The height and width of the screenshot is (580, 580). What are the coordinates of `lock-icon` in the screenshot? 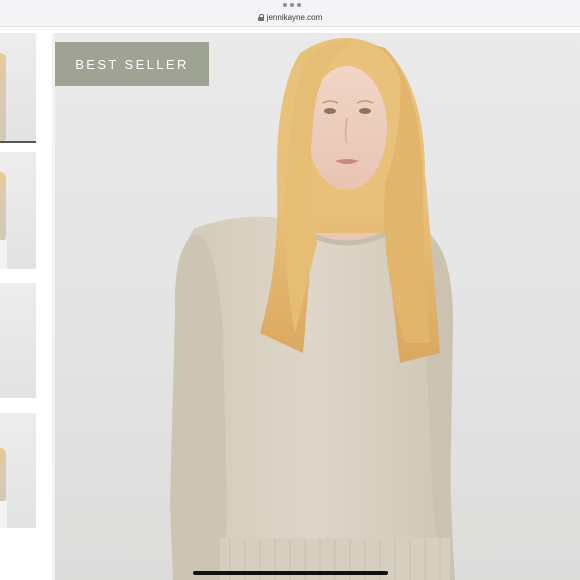 It's located at (260, 17).